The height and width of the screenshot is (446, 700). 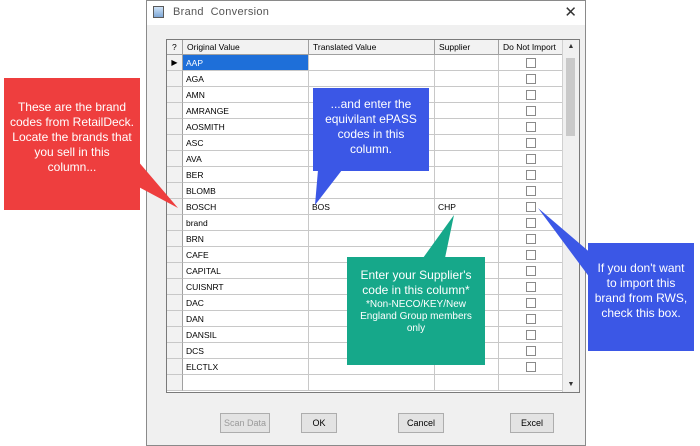 I want to click on close-icon: ✕, so click(x=570, y=12).